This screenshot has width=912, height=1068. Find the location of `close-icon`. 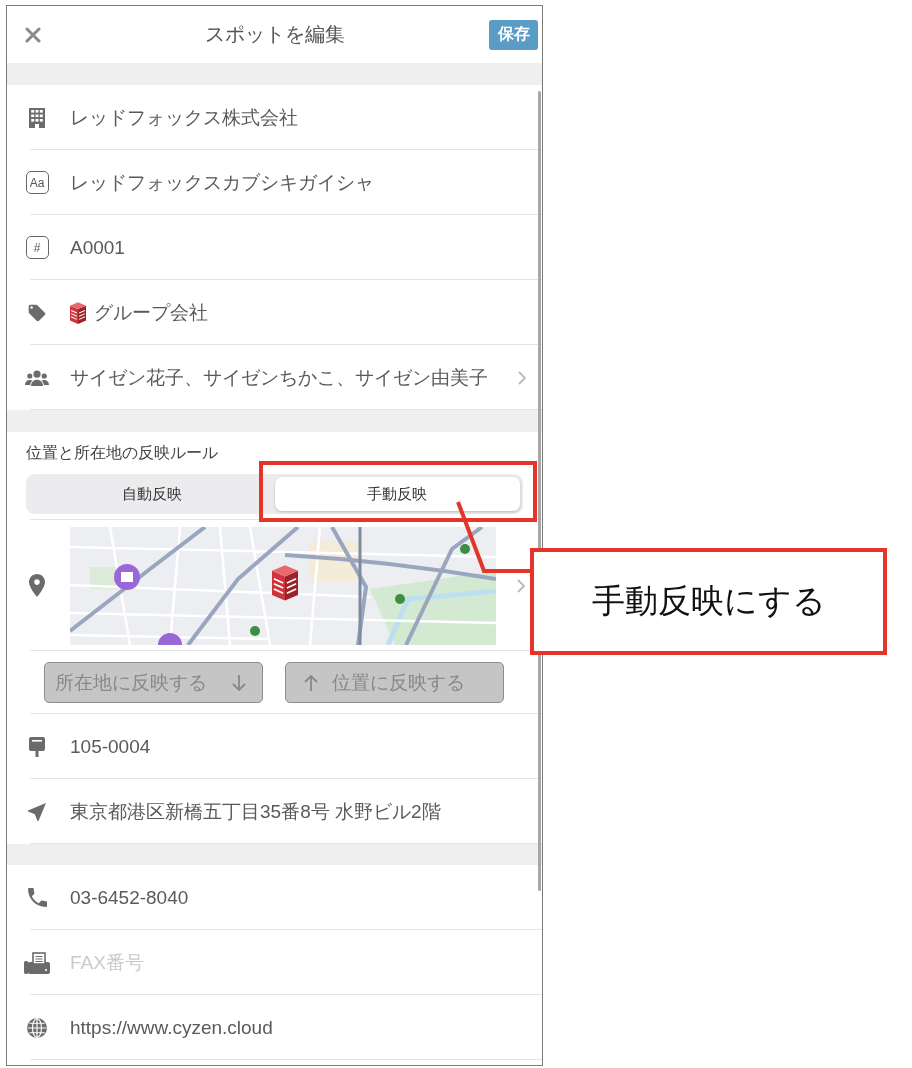

close-icon is located at coordinates (33, 34).